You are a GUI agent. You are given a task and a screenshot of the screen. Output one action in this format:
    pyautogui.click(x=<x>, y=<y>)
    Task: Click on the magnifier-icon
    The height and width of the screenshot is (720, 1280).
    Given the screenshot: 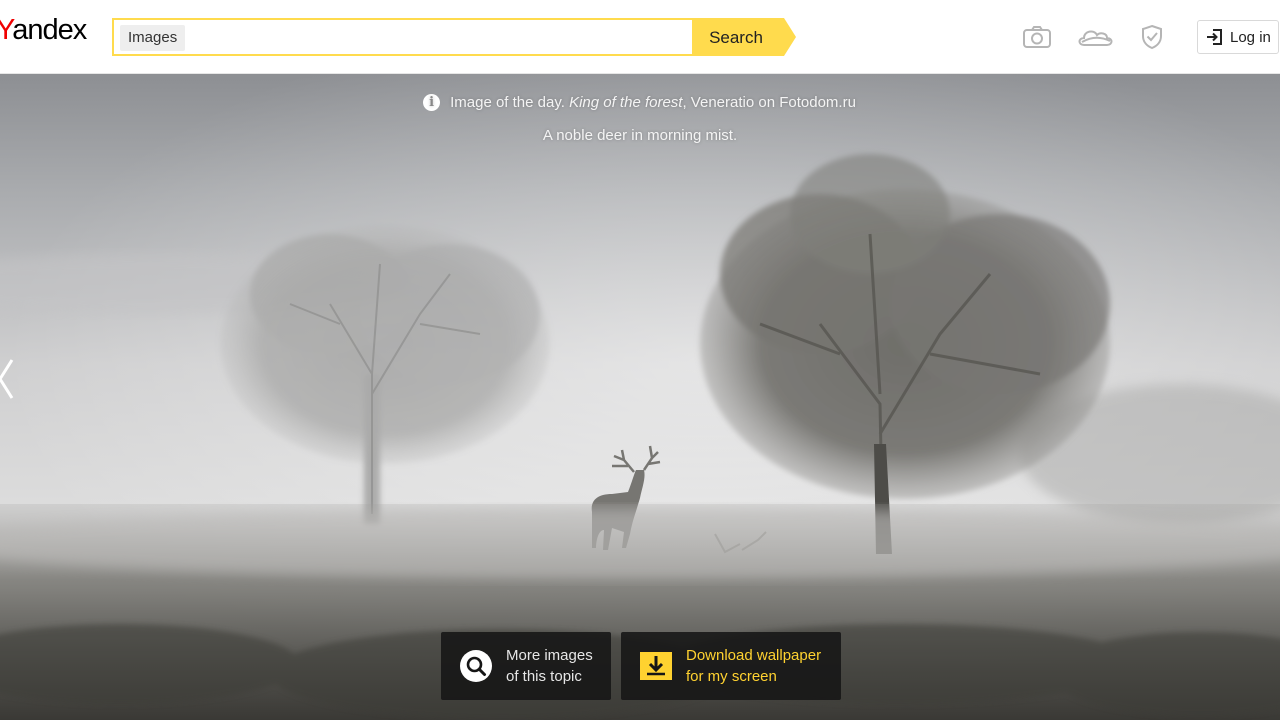 What is the action you would take?
    pyautogui.click(x=476, y=666)
    